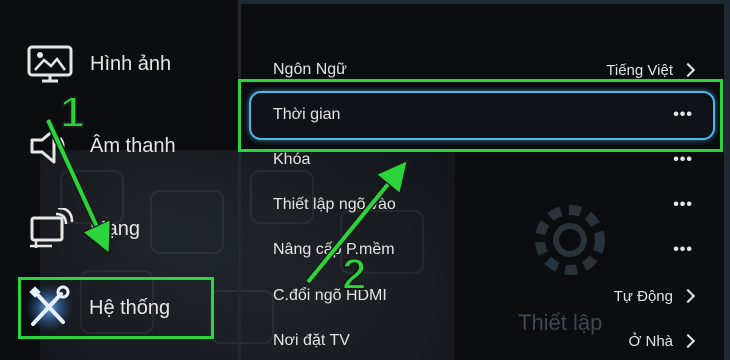 The width and height of the screenshot is (730, 360). I want to click on sidebar-item-picture: Hình ảnh, so click(117, 64).